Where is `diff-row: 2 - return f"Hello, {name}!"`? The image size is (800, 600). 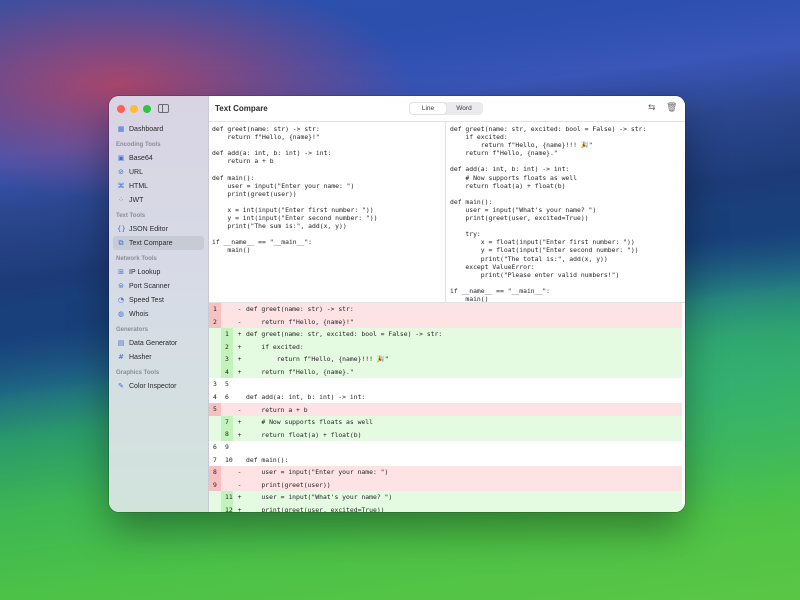
diff-row: 2 - return f"Hello, {name}!" is located at coordinates (445, 322).